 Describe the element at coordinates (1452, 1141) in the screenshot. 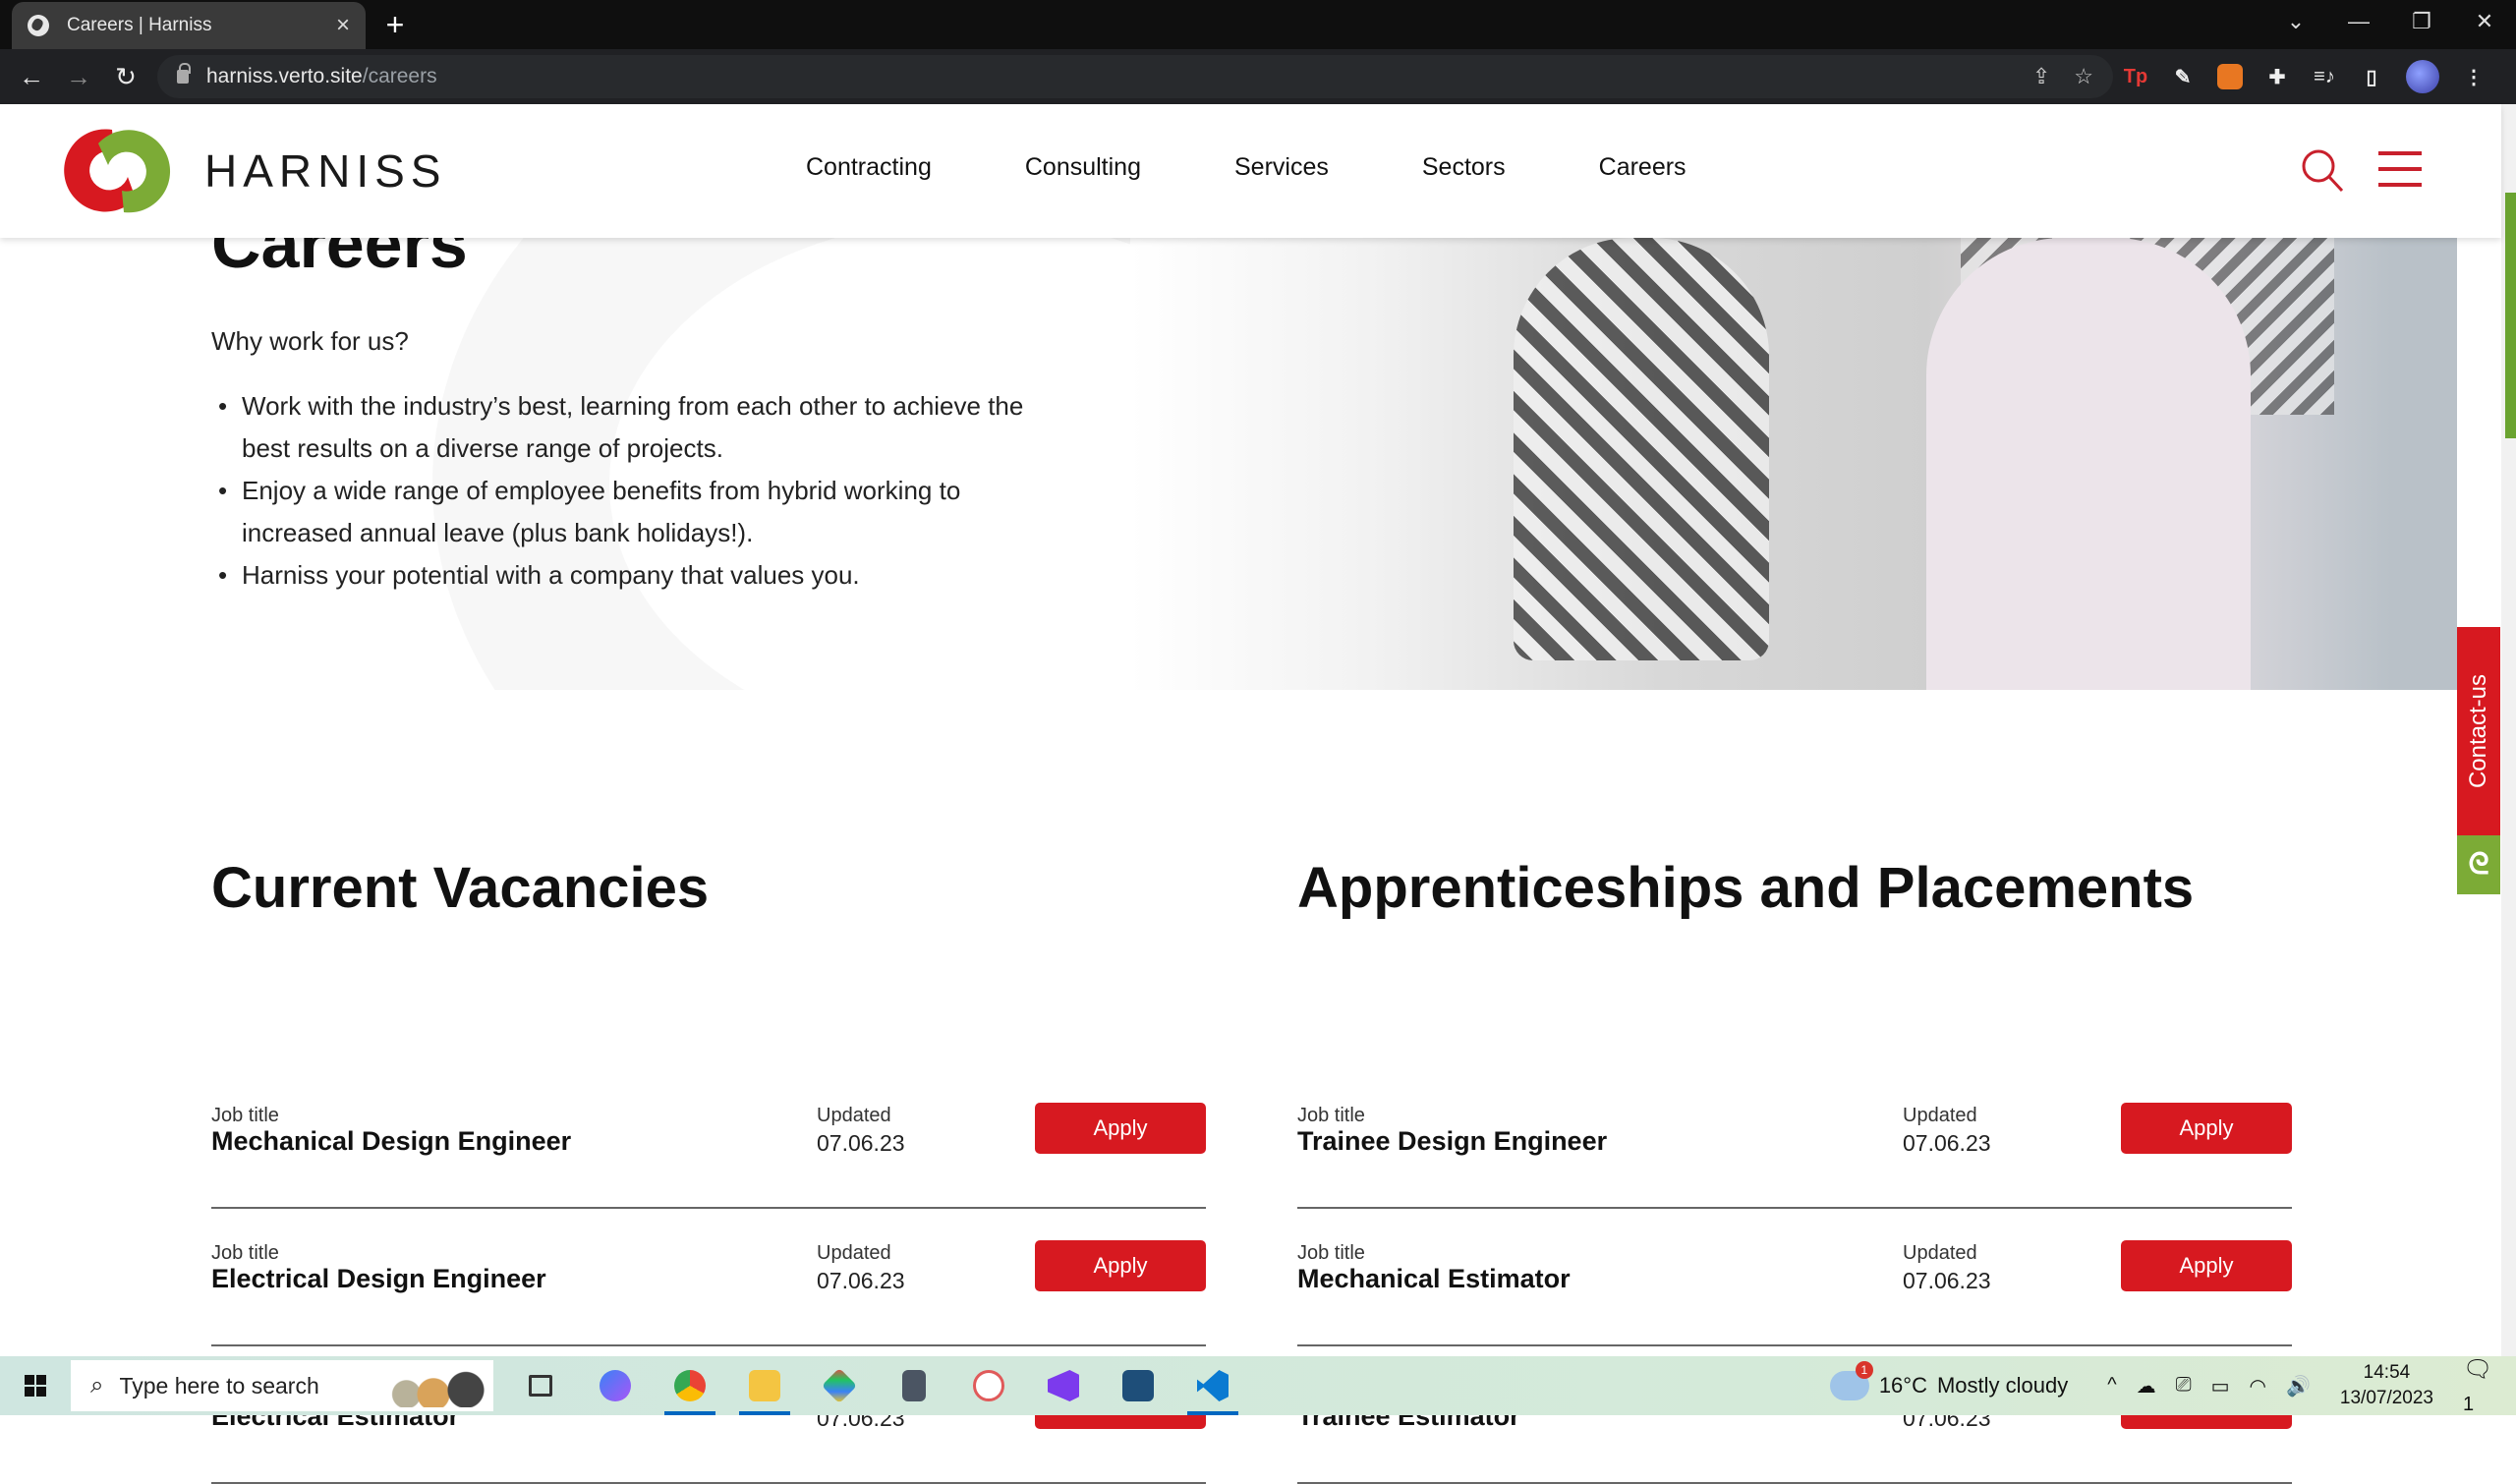

I see `job-title: Trainee Design Engineer` at that location.